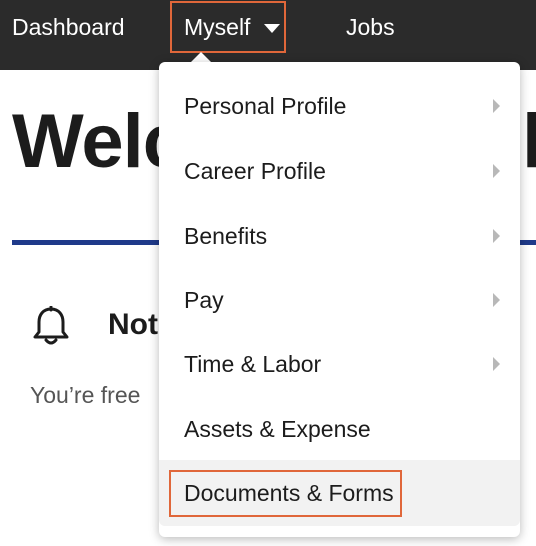 This screenshot has width=536, height=546. I want to click on menu-item-label: Time & Labor, so click(253, 363).